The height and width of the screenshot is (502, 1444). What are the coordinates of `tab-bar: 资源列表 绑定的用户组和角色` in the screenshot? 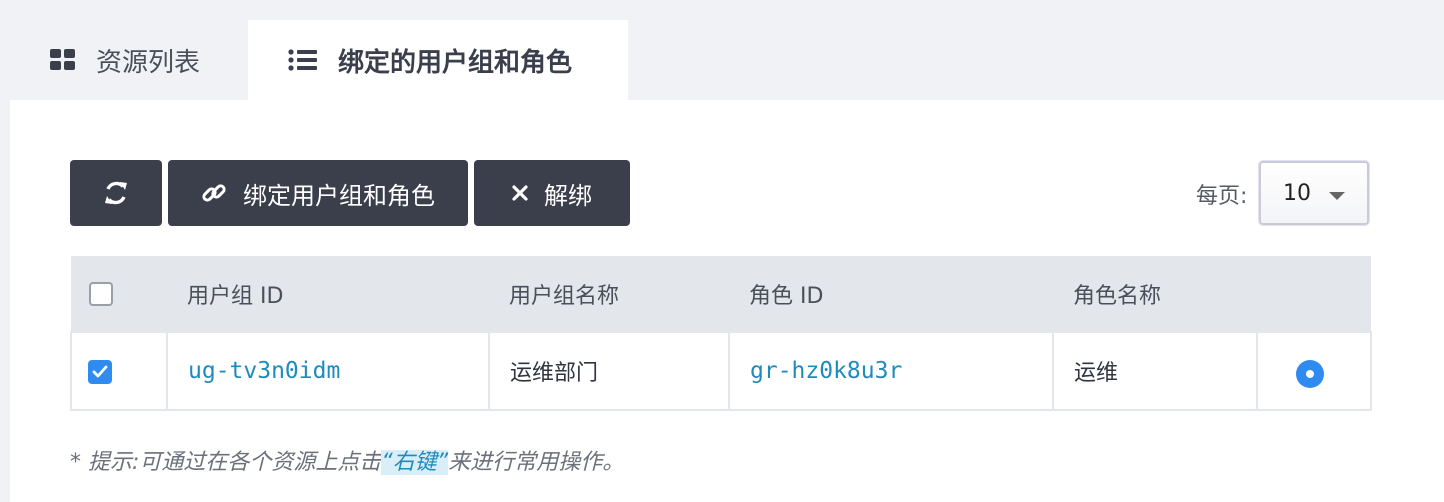 It's located at (319, 60).